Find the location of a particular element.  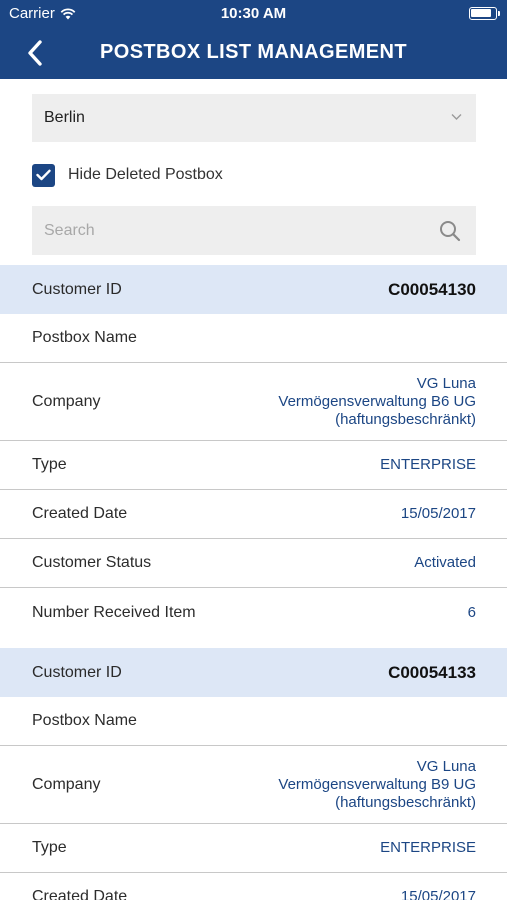

search-input is located at coordinates (227, 230).